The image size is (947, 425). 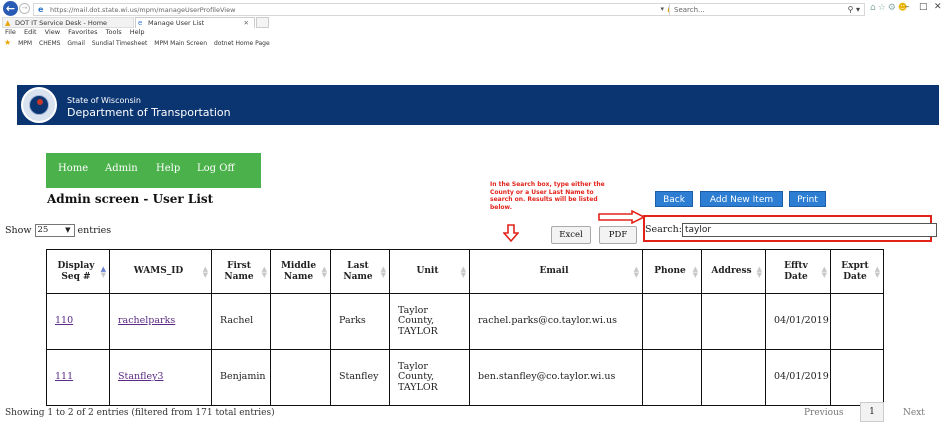 What do you see at coordinates (24, 8) in the screenshot?
I see `browser-forward-button: →` at bounding box center [24, 8].